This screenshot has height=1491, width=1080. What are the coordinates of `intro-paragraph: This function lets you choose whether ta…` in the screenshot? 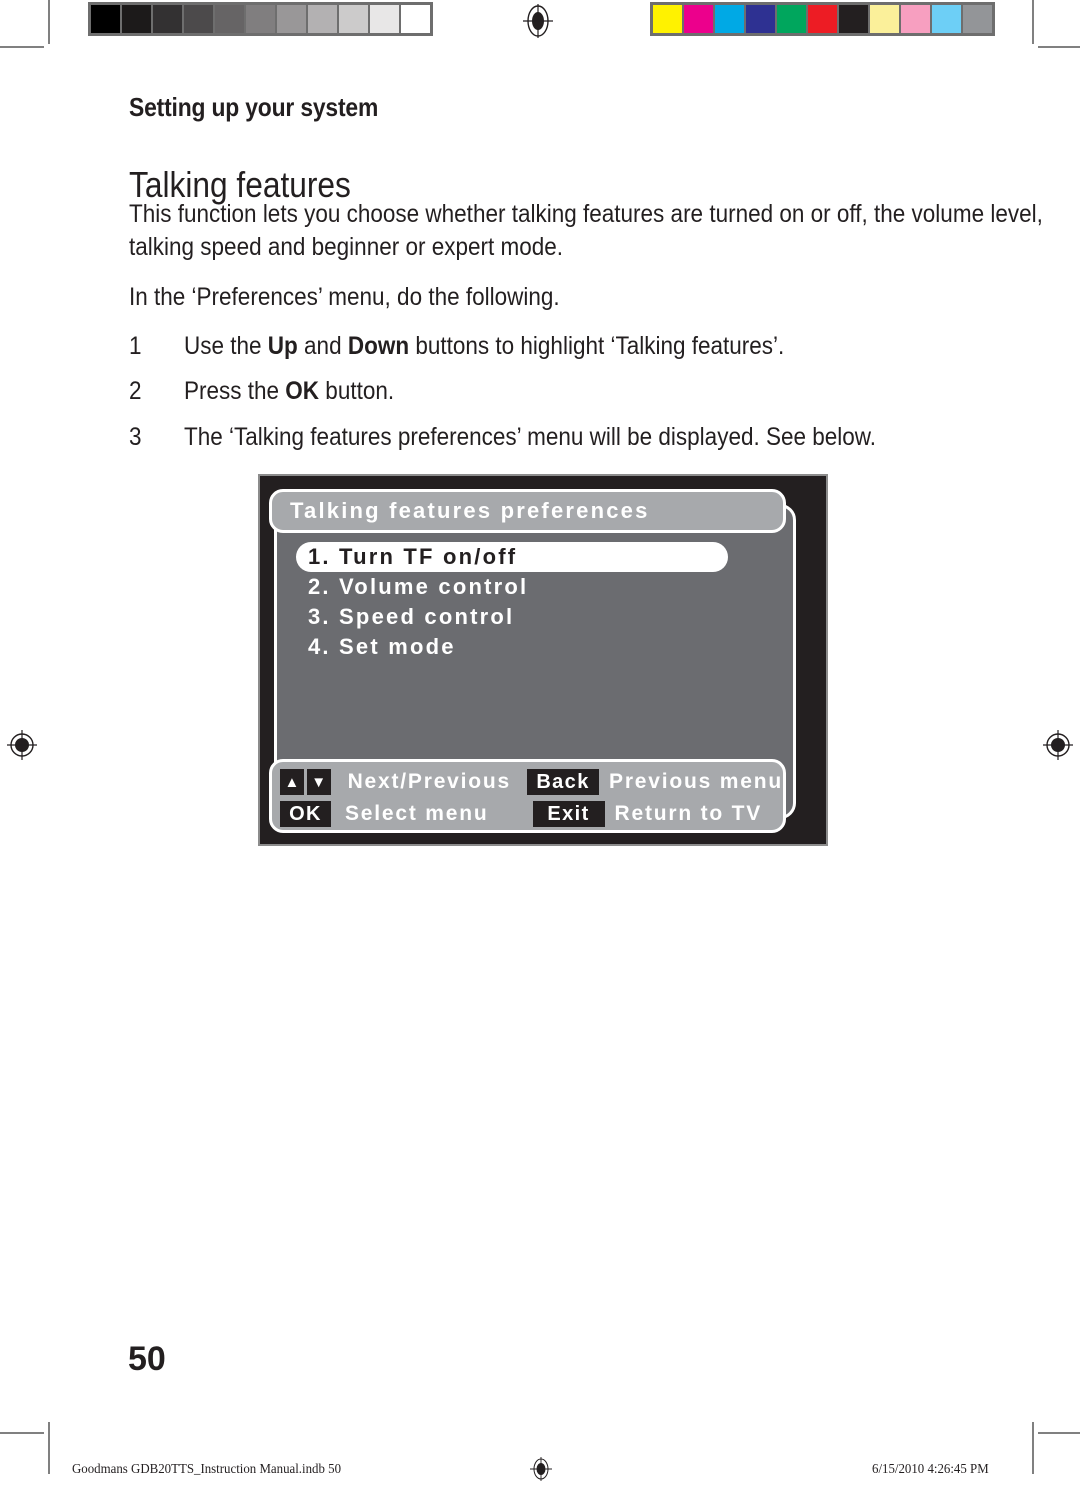 It's located at (594, 231).